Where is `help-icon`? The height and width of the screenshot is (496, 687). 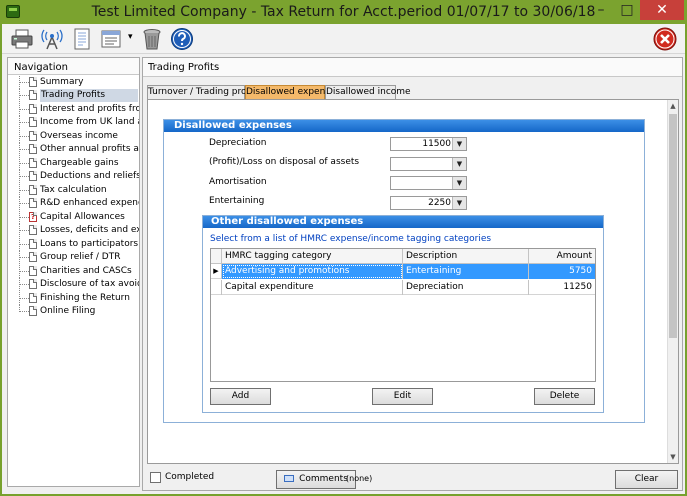
help-icon is located at coordinates (182, 39).